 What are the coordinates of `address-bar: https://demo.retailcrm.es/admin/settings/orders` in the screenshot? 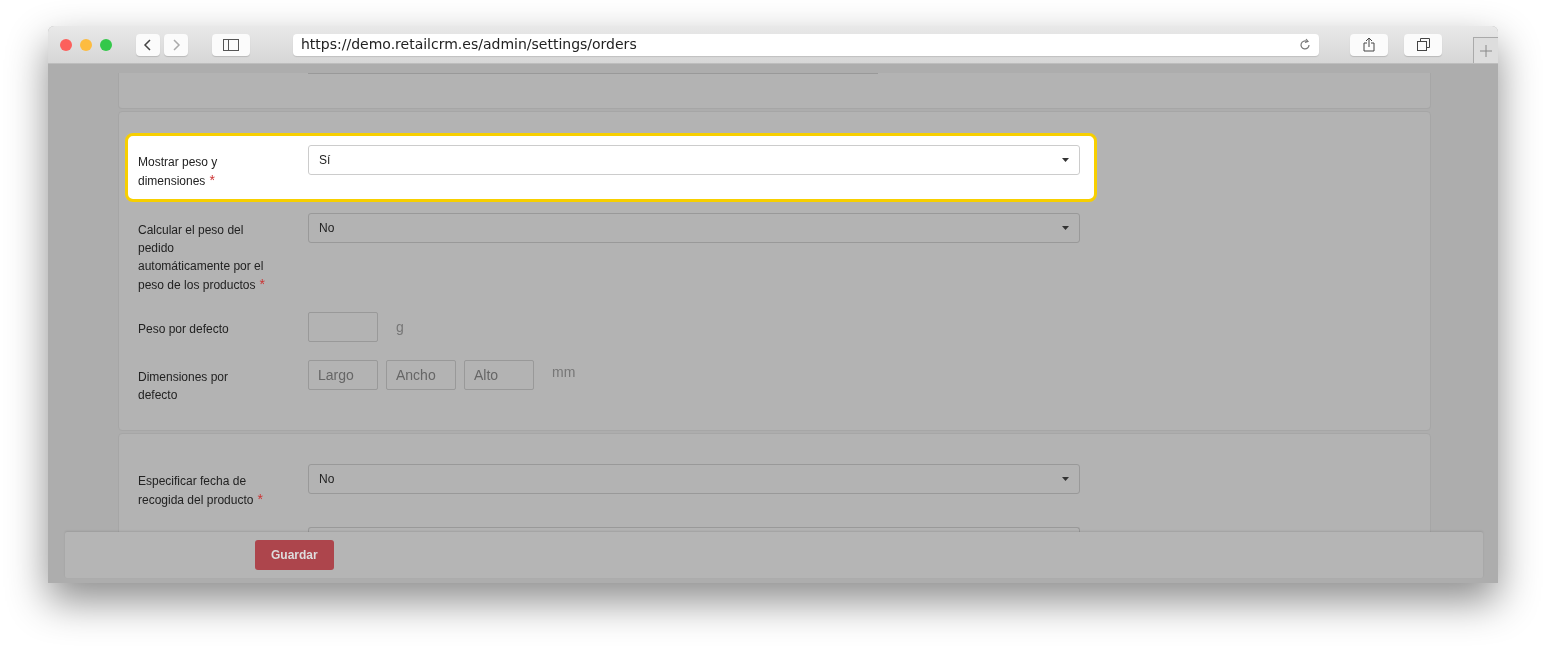 It's located at (806, 44).